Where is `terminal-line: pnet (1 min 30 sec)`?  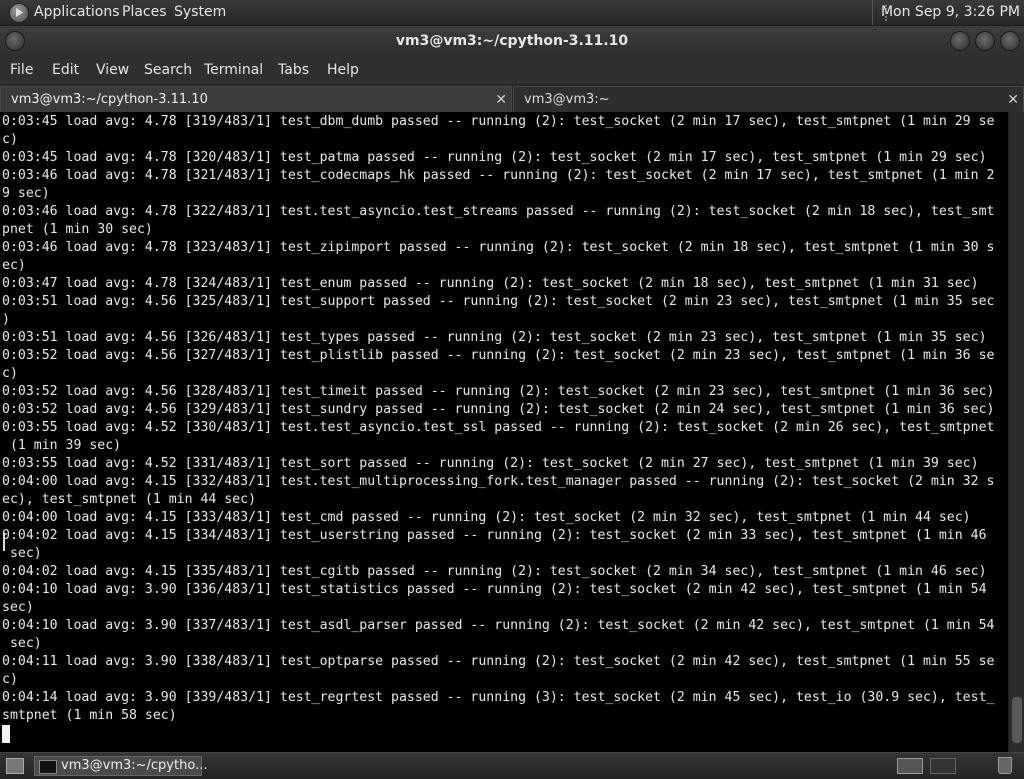
terminal-line: pnet (1 min 30 sec) is located at coordinates (77, 229).